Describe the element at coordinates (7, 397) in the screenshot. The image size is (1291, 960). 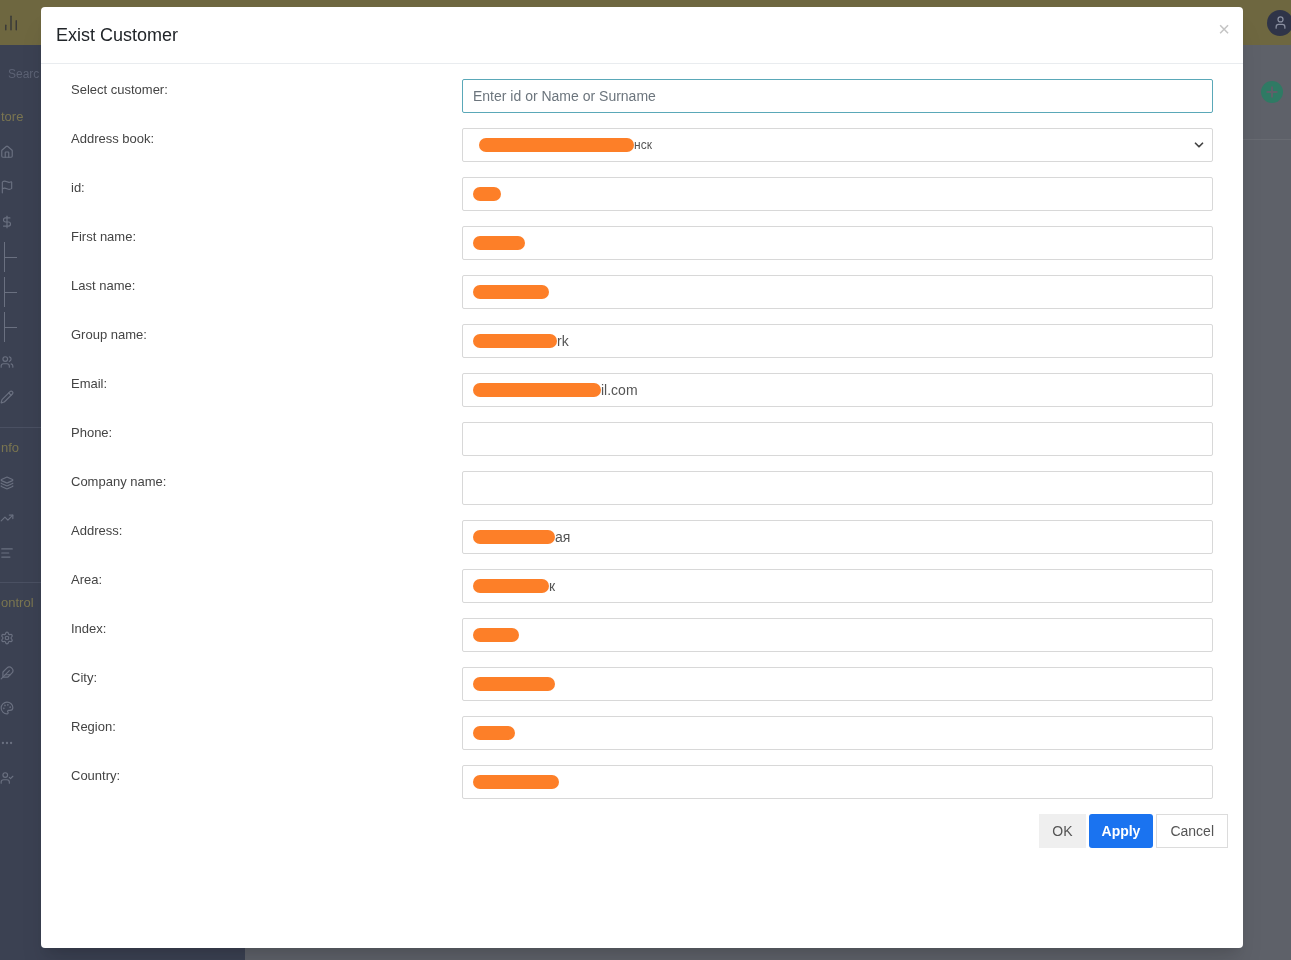
I see `pencil-icon` at that location.